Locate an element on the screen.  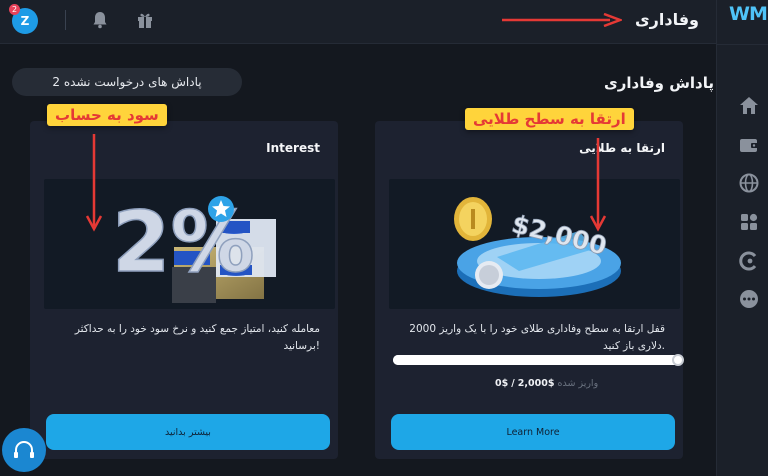
learn-more-interest-label: بیشتر بدانید is located at coordinates (188, 432).